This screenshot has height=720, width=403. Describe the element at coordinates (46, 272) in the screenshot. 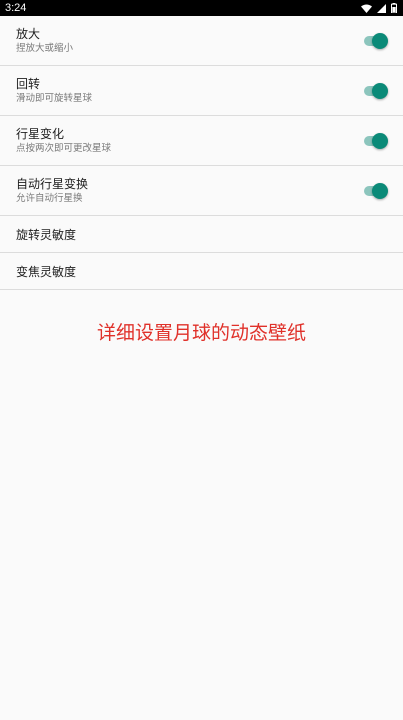

I see `setting-title: 变焦灵敏度` at that location.